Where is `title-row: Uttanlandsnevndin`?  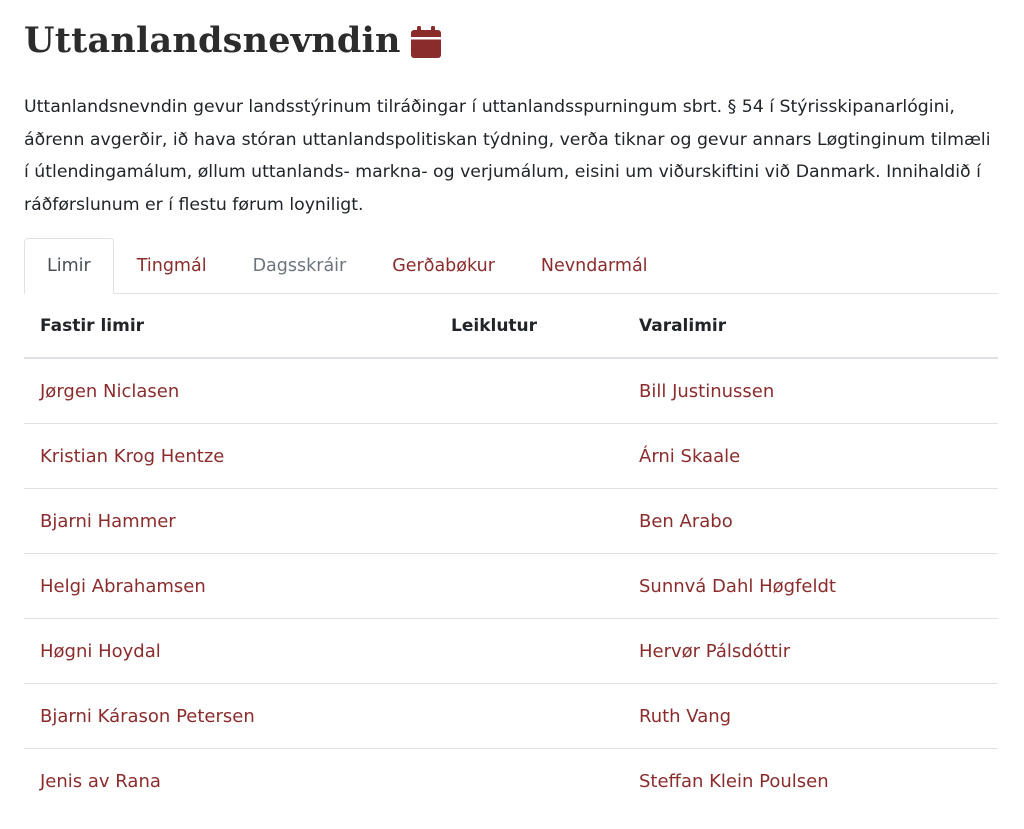
title-row: Uttanlandsnevndin is located at coordinates (232, 40).